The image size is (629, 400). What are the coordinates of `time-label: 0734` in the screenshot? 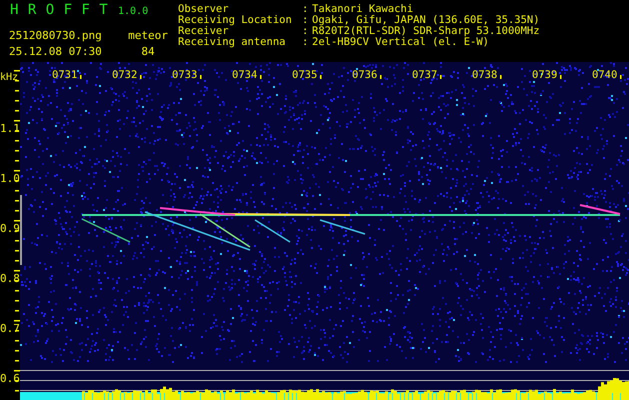 It's located at (245, 75).